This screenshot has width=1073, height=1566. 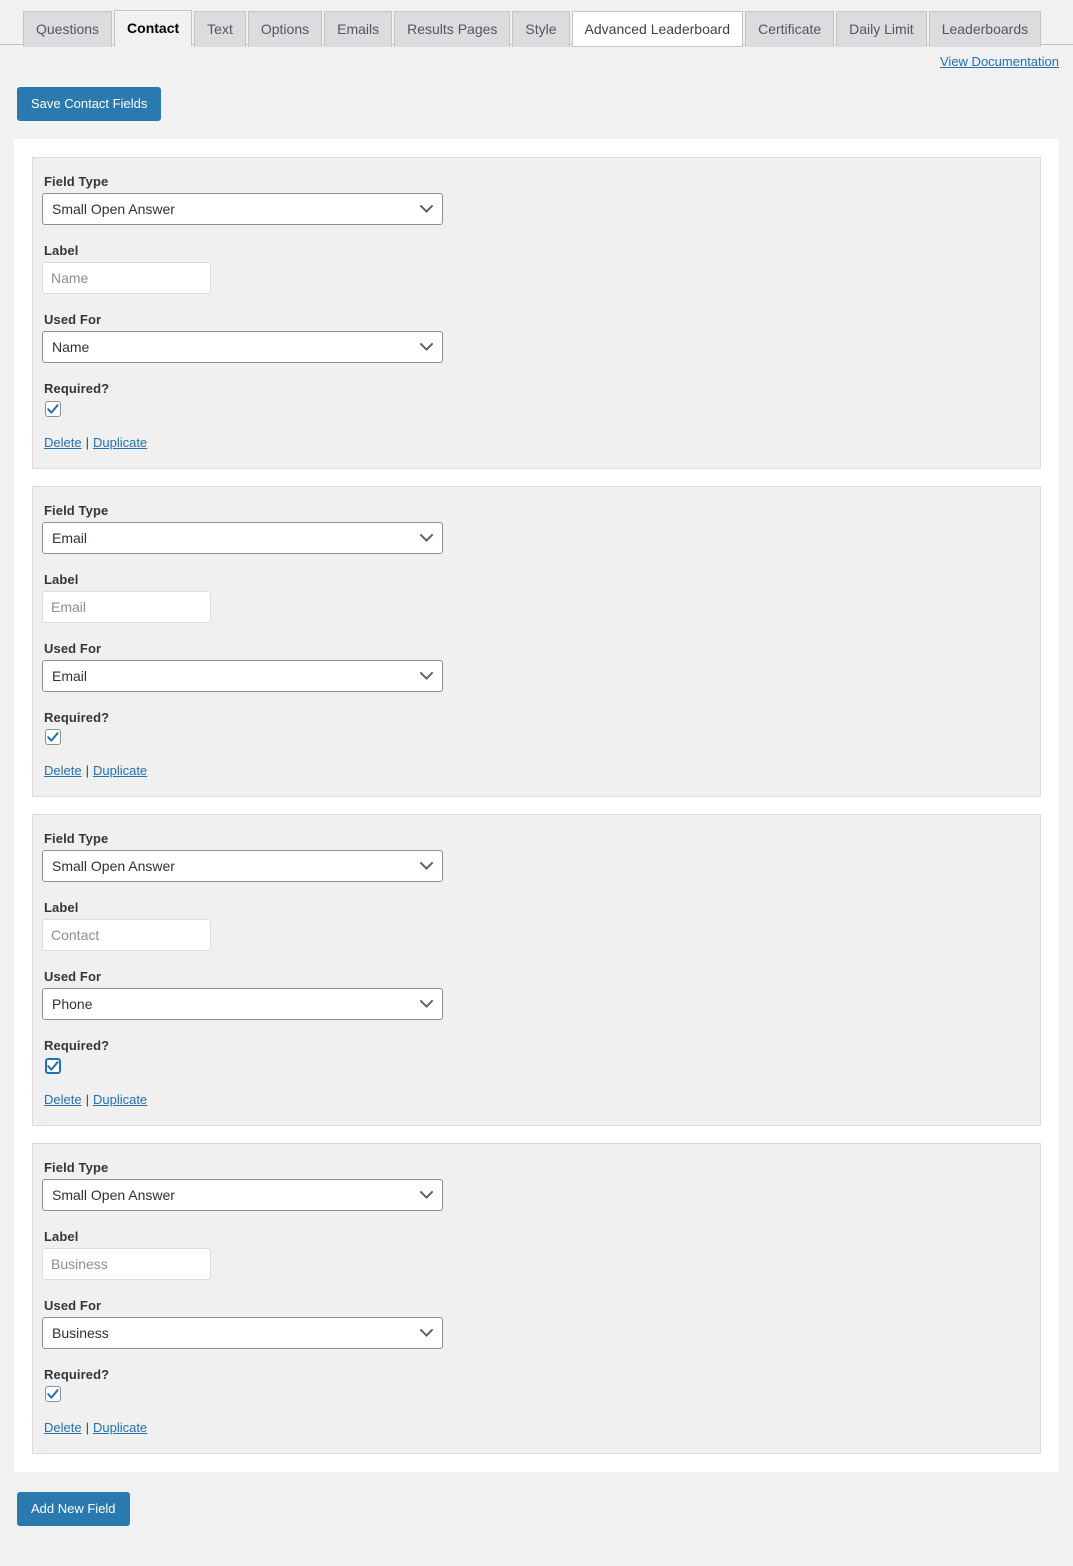 What do you see at coordinates (68, 29) in the screenshot?
I see `tab-questions: Questions` at bounding box center [68, 29].